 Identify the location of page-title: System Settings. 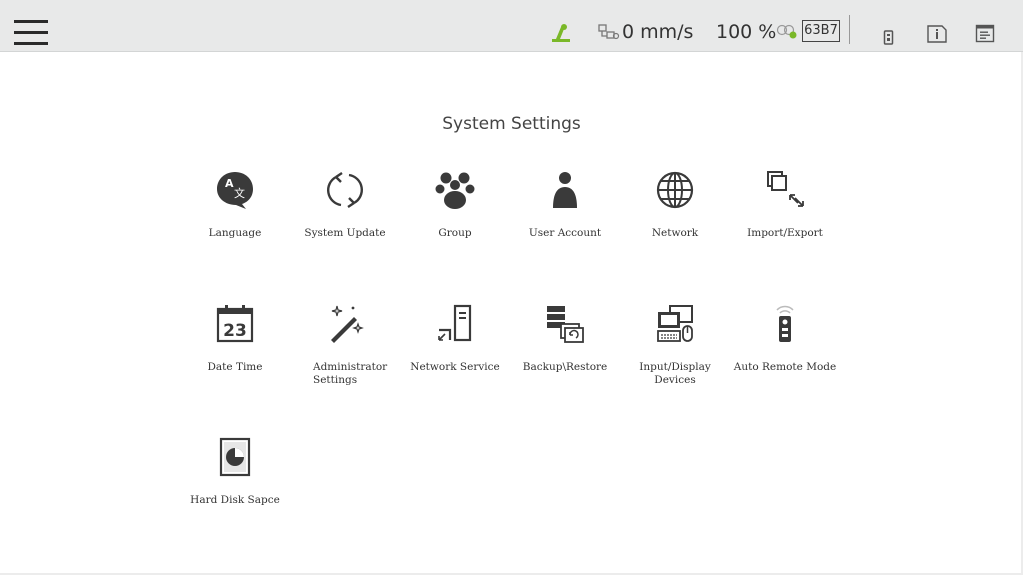
(511, 124).